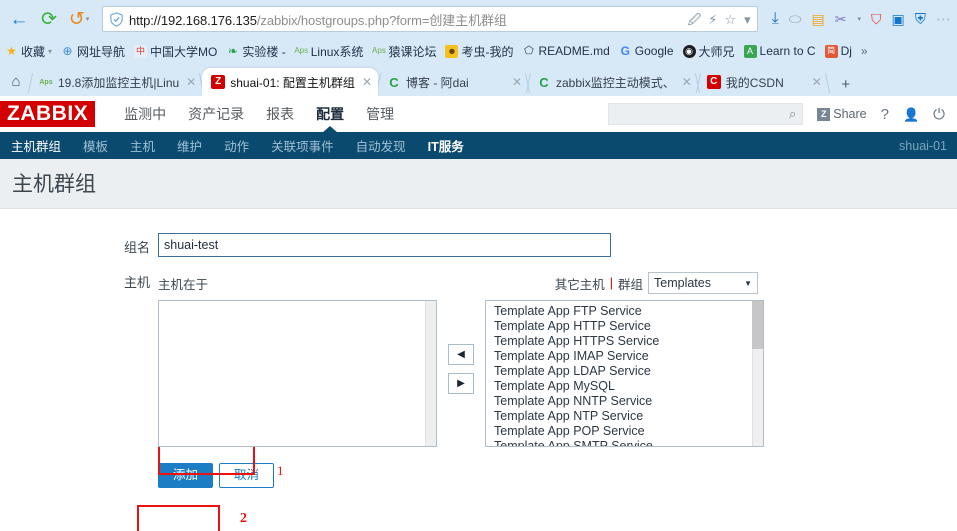  Describe the element at coordinates (730, 19) in the screenshot. I see `star-bookmark-icon: ☆` at that location.